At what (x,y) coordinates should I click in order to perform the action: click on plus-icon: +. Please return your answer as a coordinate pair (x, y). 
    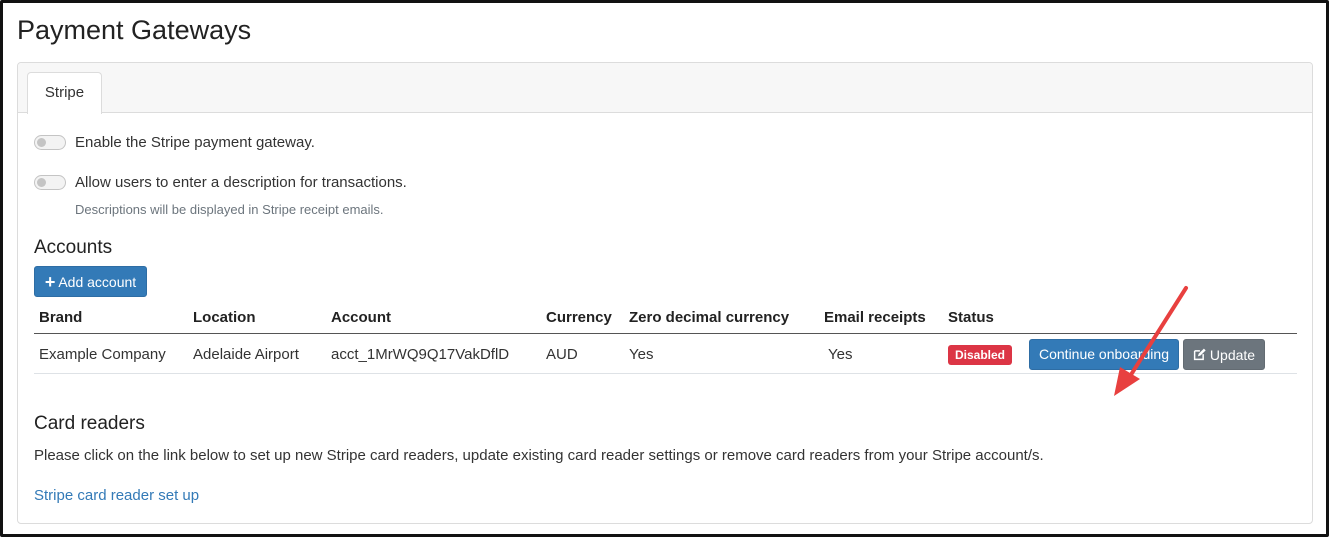
    Looking at the image, I should click on (50, 281).